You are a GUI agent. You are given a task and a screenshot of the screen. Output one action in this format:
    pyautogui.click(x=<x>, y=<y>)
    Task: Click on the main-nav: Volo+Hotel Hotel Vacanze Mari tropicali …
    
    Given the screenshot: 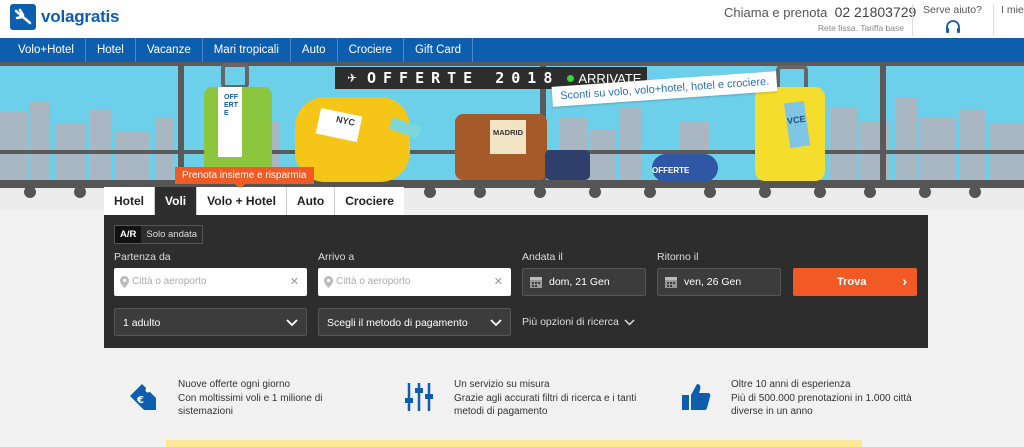 What is the action you would take?
    pyautogui.click(x=512, y=50)
    